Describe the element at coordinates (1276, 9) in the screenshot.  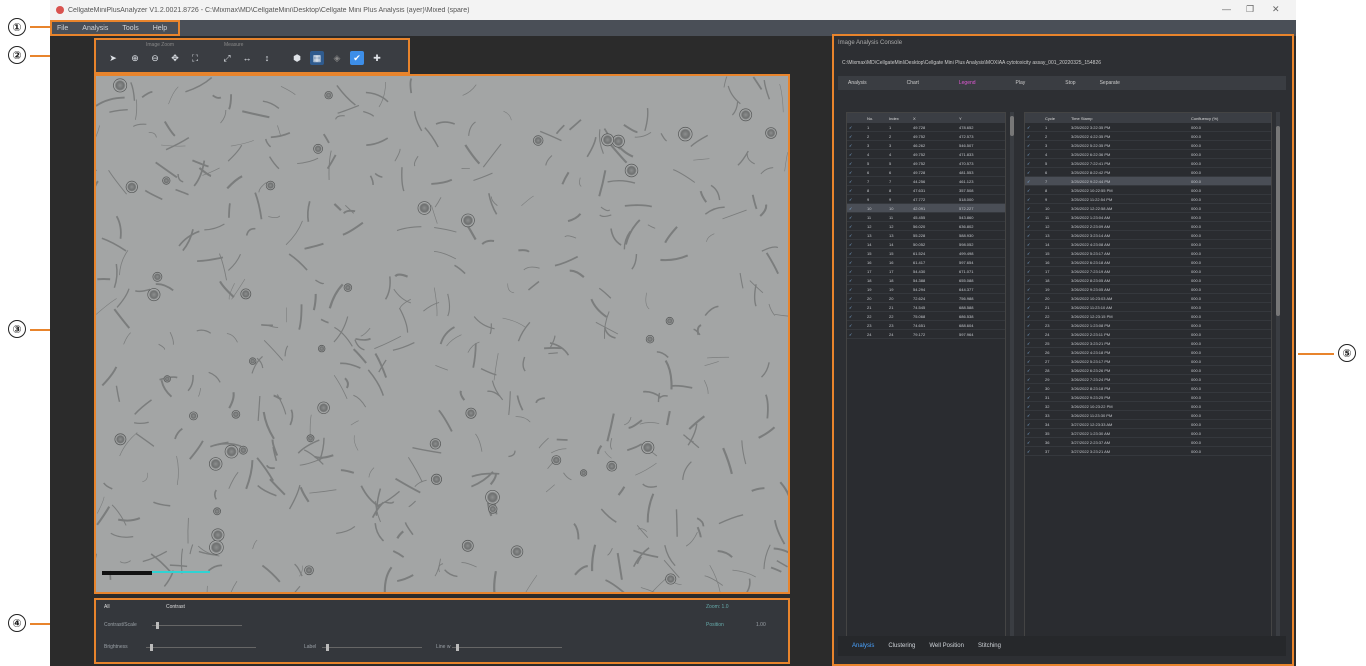
I see `close-button: ✕` at that location.